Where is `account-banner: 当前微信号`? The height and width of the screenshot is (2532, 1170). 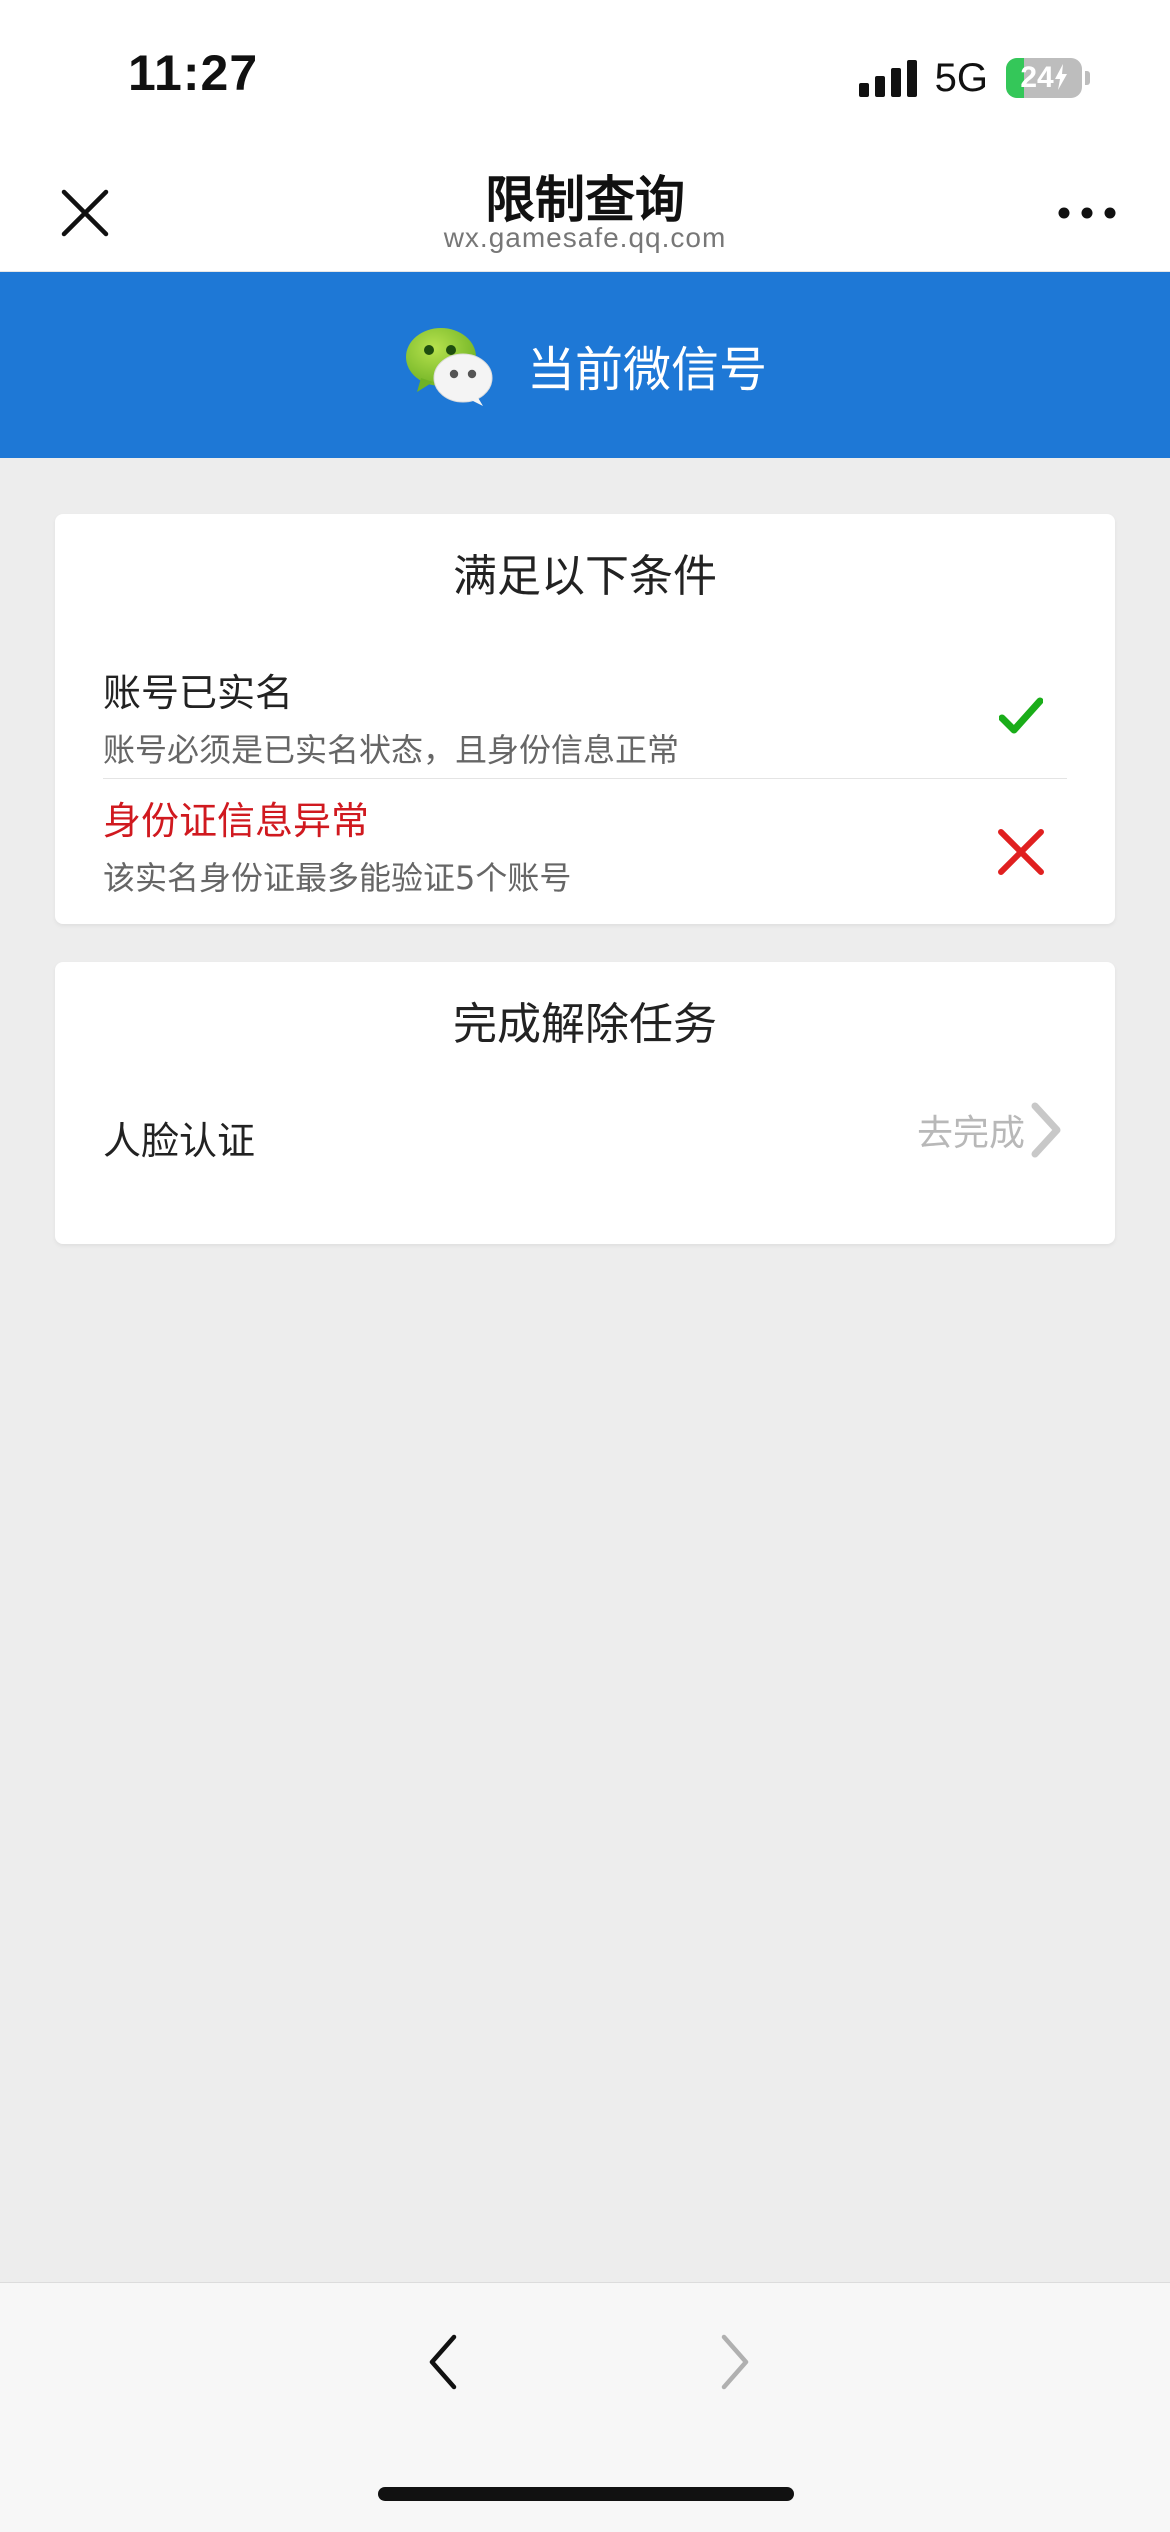 account-banner: 当前微信号 is located at coordinates (585, 365).